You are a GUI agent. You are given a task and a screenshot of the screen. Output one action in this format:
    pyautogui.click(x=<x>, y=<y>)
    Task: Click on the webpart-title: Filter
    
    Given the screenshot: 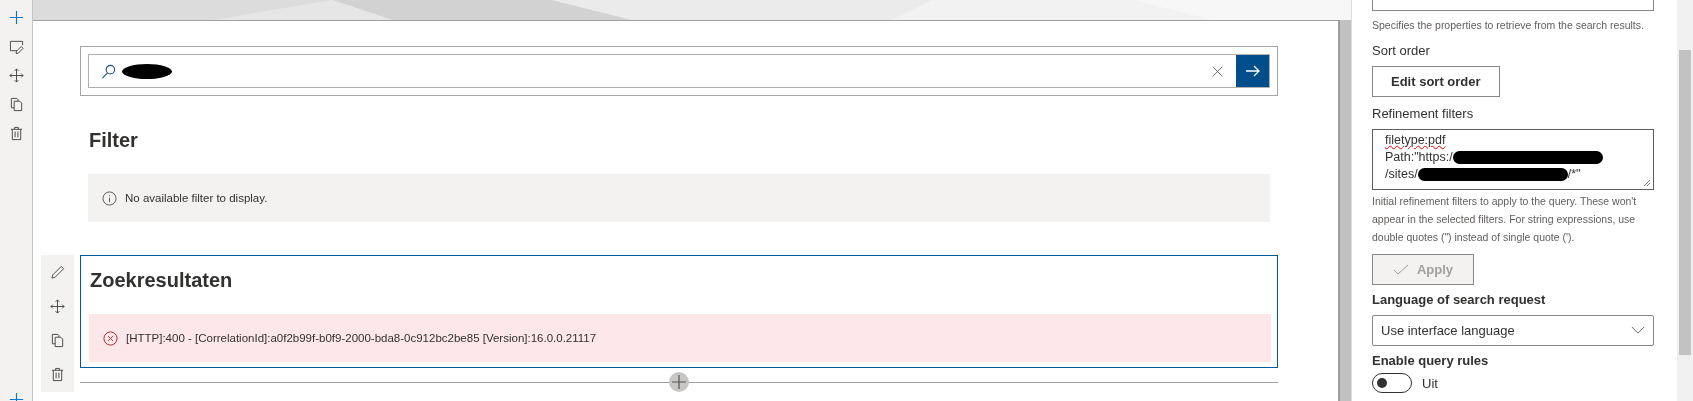 What is the action you would take?
    pyautogui.click(x=114, y=140)
    